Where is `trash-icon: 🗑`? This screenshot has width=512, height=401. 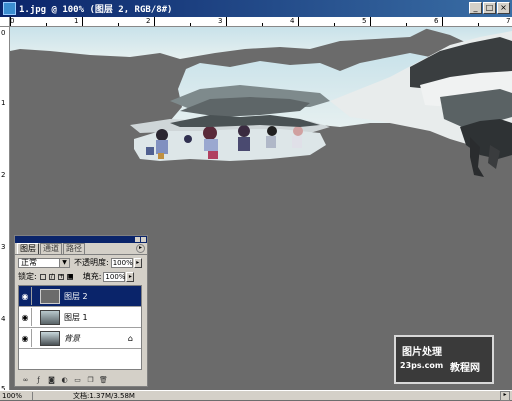 trash-icon: 🗑 is located at coordinates (103, 380).